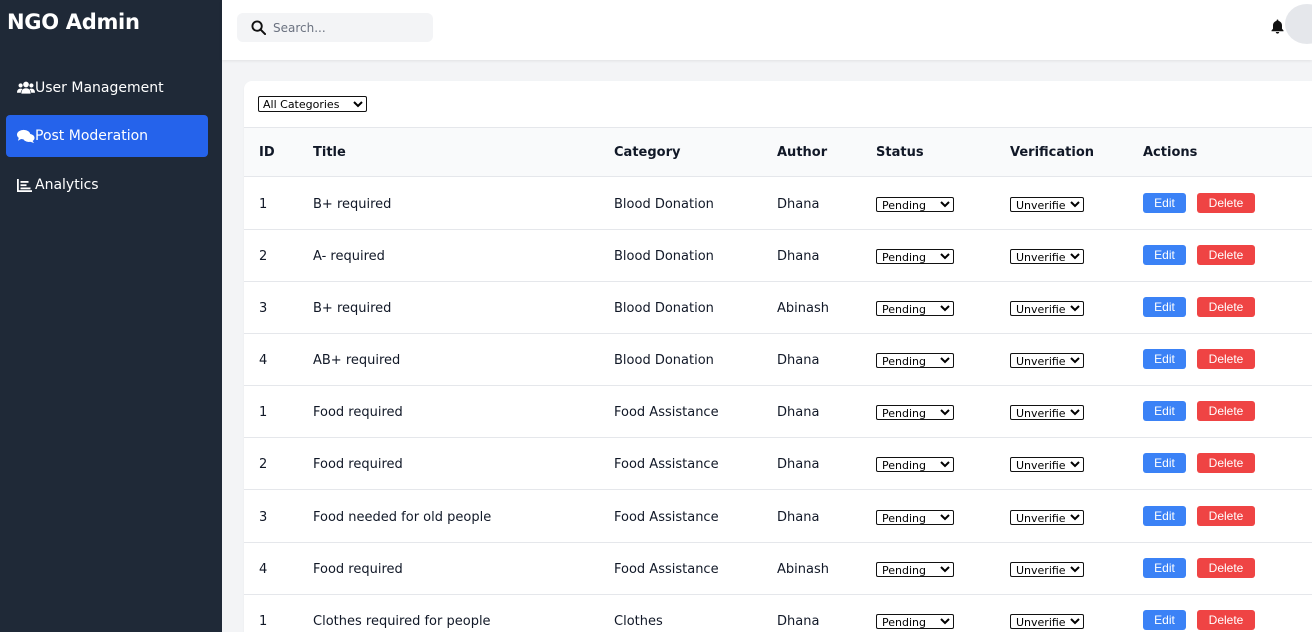  I want to click on post-category: Clothes, so click(638, 621).